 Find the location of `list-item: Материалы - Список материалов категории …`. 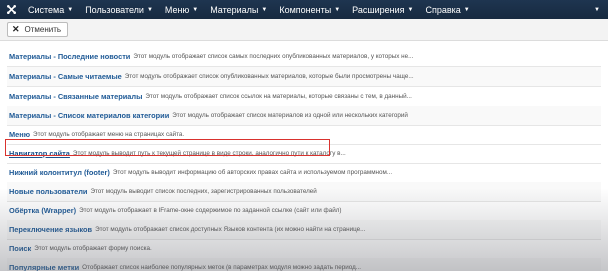

list-item: Материалы - Список материалов категории … is located at coordinates (304, 116).